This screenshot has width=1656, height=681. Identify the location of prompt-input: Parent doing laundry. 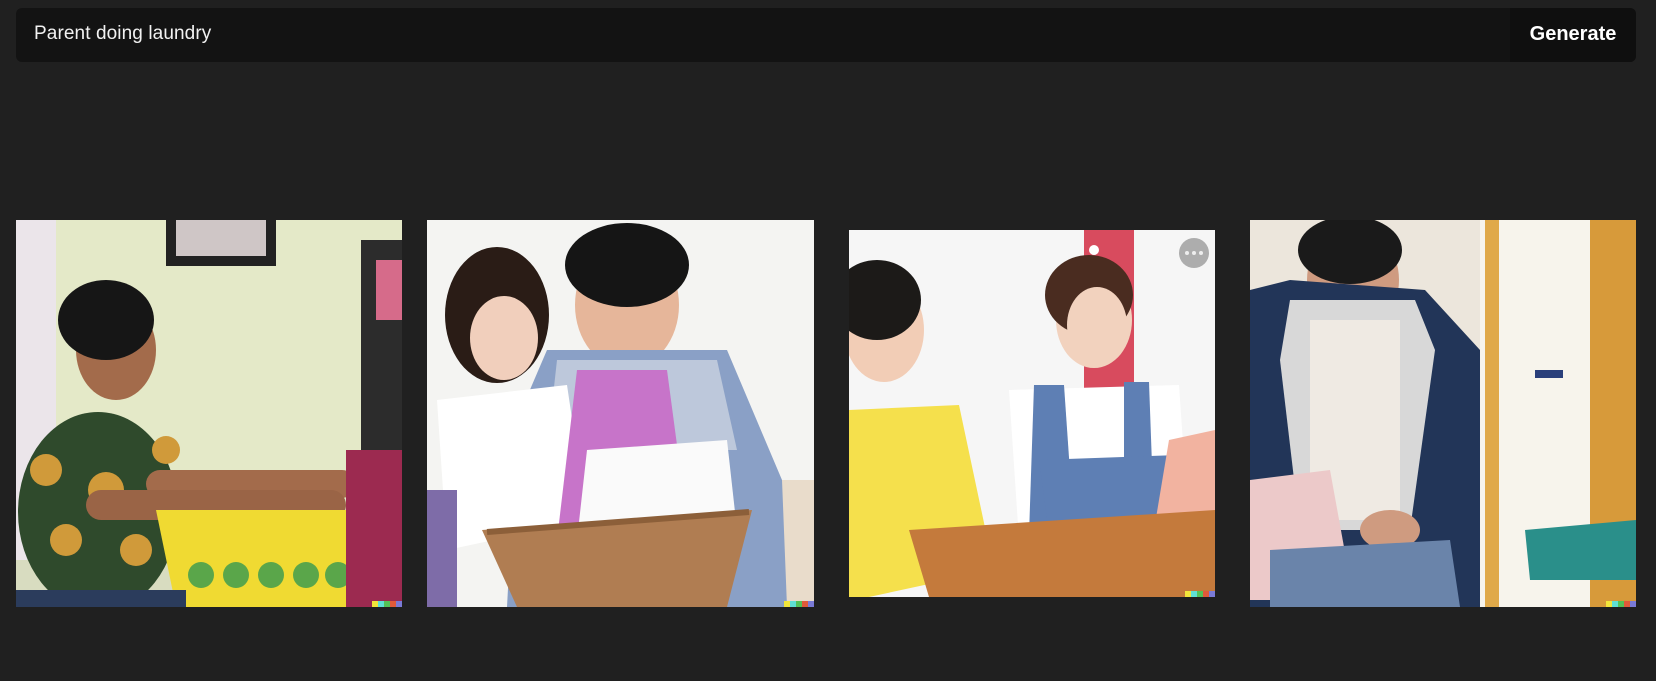
(122, 35).